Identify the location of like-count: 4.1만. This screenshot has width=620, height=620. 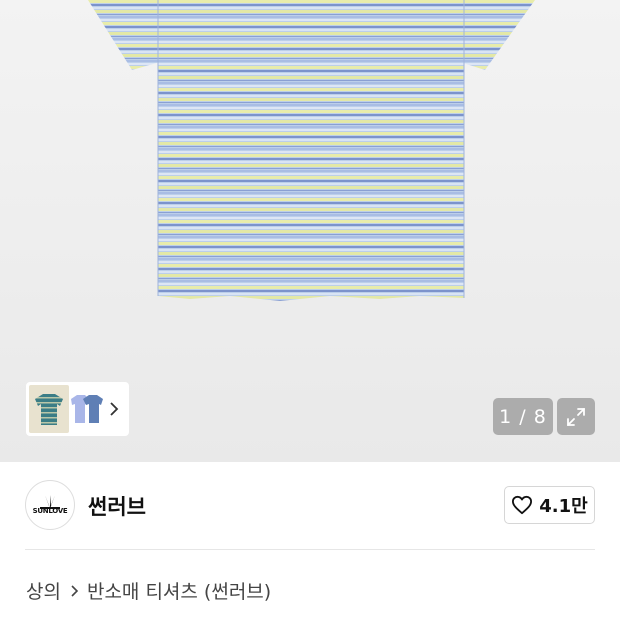
(563, 506).